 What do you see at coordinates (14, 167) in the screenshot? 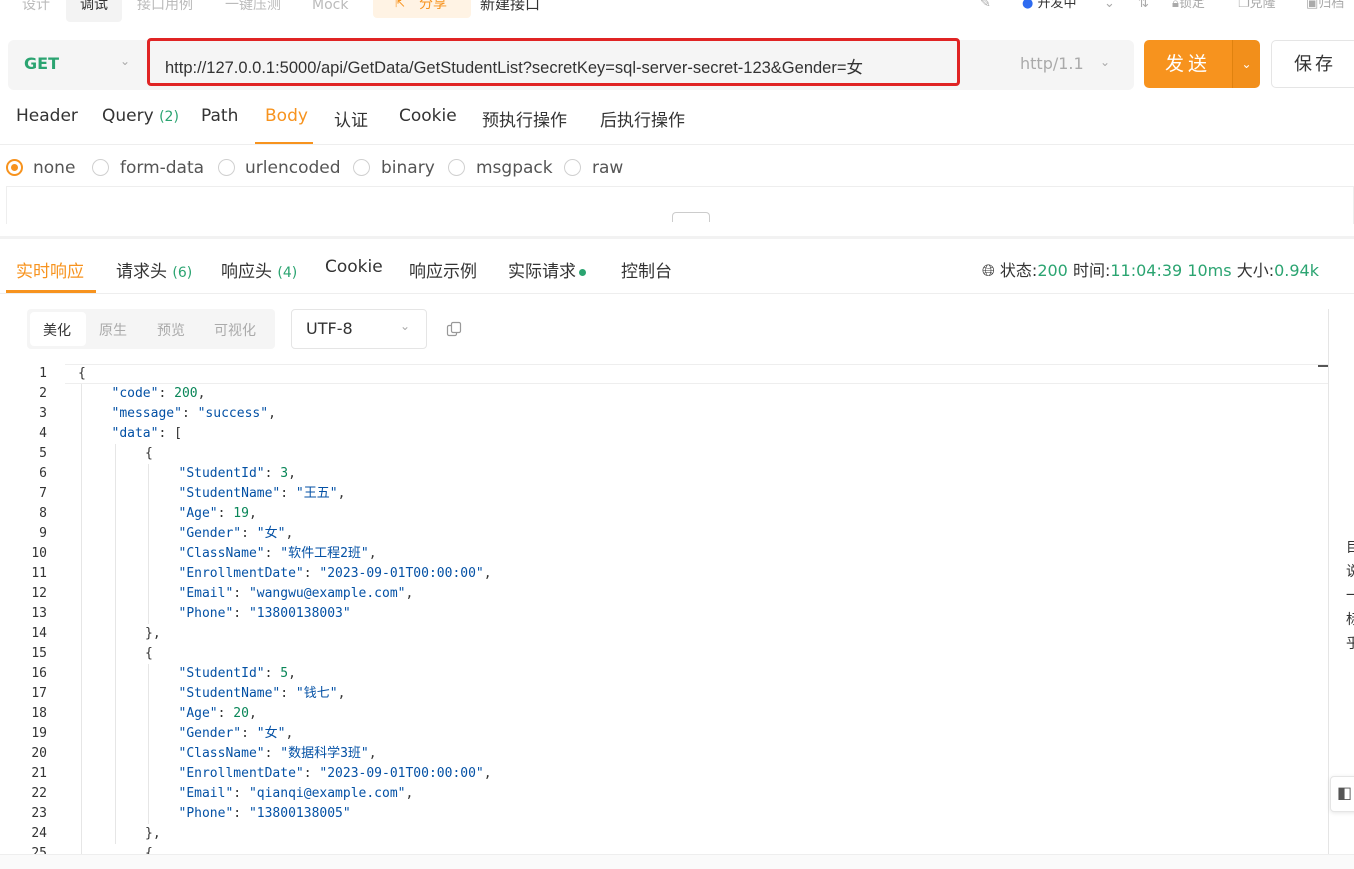
I see `radio-none` at bounding box center [14, 167].